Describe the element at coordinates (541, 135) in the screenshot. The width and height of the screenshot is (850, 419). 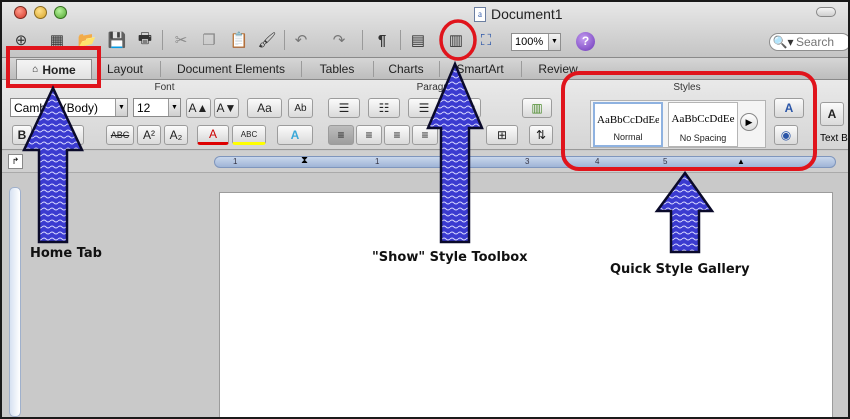
I see `sort-button: ⇅` at that location.